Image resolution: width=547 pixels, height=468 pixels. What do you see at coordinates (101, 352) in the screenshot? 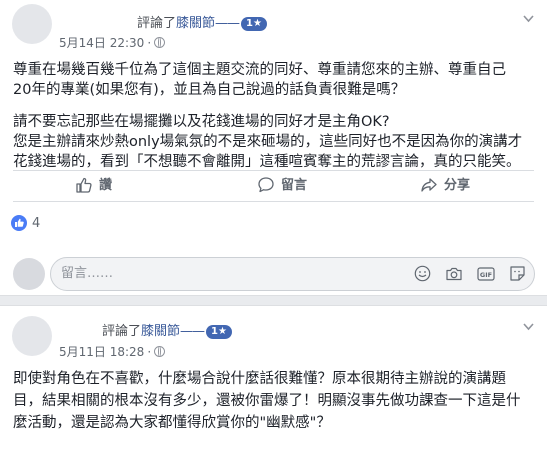
I see `post-timestamp: 5月11日 18:28` at bounding box center [101, 352].